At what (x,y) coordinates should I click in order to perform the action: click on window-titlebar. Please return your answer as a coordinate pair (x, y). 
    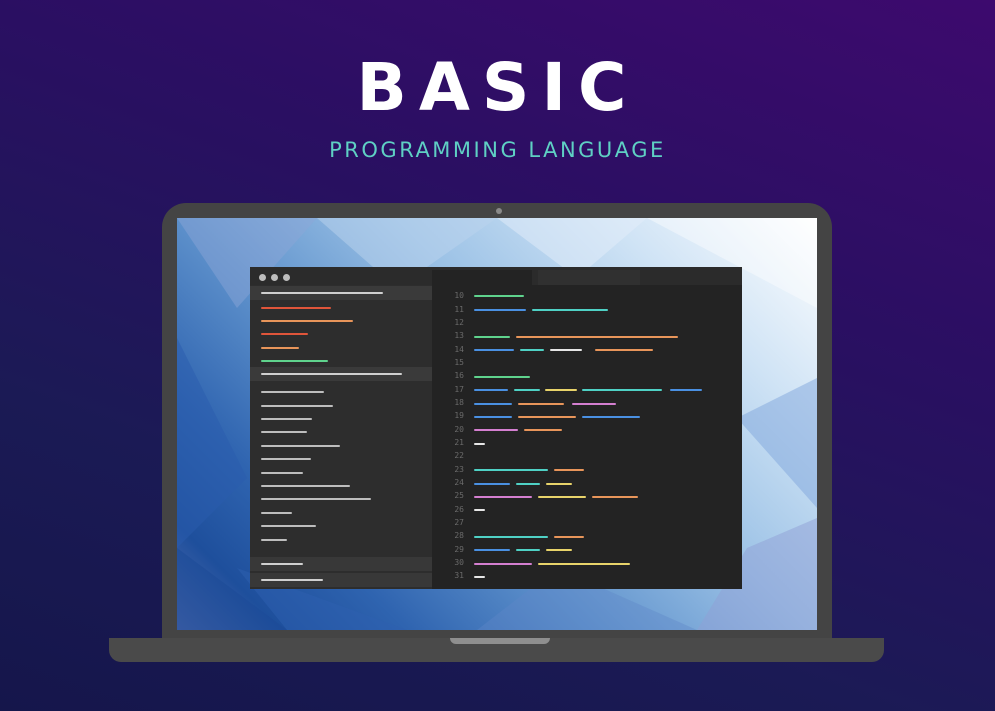
    Looking at the image, I should click on (341, 276).